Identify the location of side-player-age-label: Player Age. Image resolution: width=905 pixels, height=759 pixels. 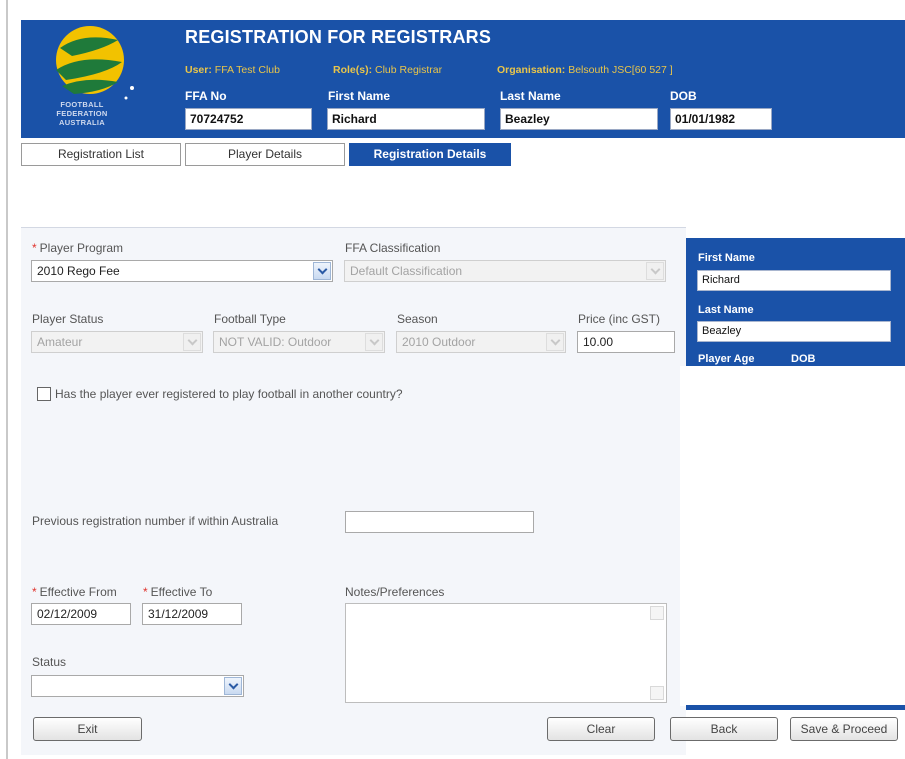
(726, 359).